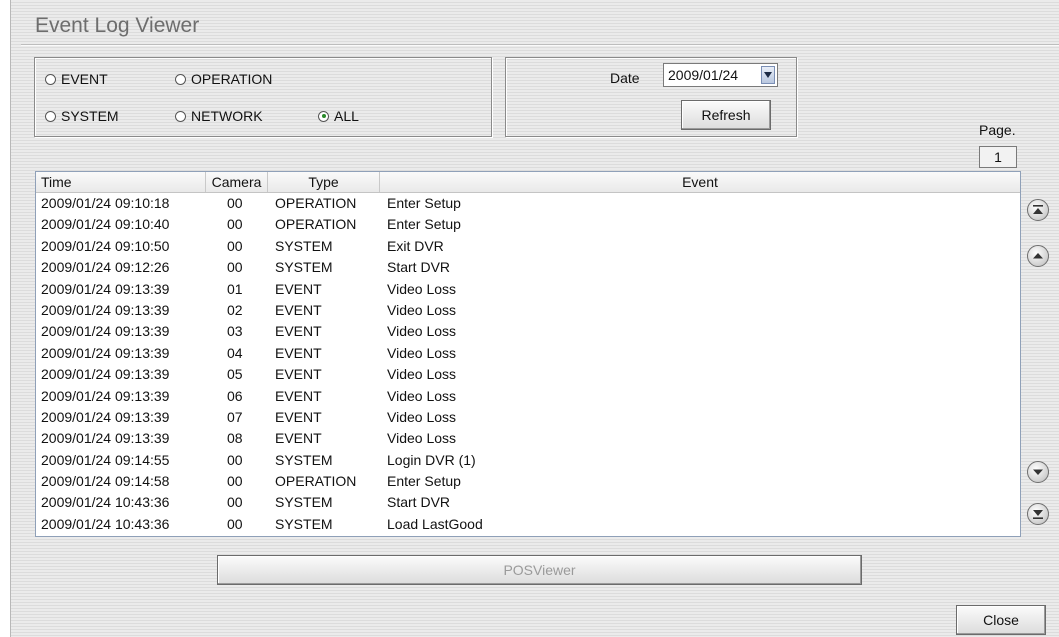 Image resolution: width=1059 pixels, height=637 pixels. I want to click on cell-time: 2009/01/24 09:10:18, so click(105, 203).